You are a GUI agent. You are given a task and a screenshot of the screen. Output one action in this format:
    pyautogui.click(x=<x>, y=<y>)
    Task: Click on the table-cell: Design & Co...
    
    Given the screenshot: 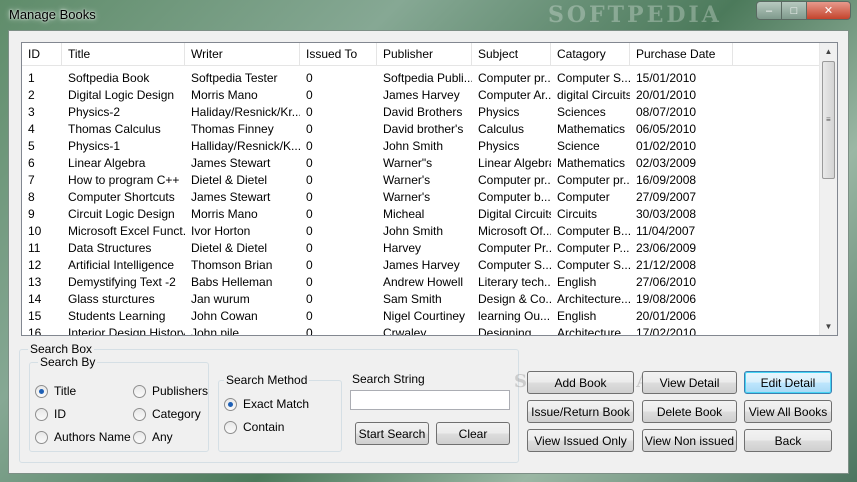 What is the action you would take?
    pyautogui.click(x=514, y=299)
    